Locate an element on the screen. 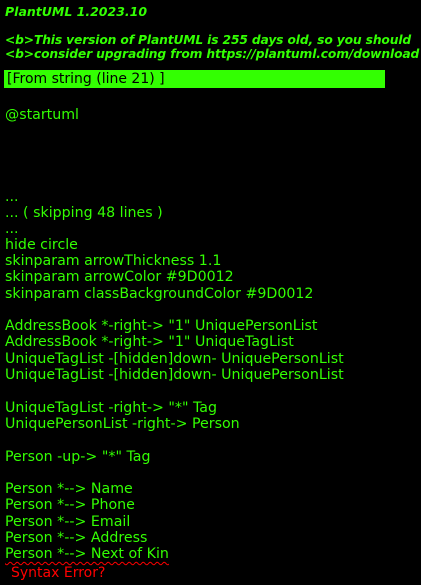 This screenshot has height=585, width=421. source-line-skipping: ... ( skipping 48 lines ) is located at coordinates (84, 213).